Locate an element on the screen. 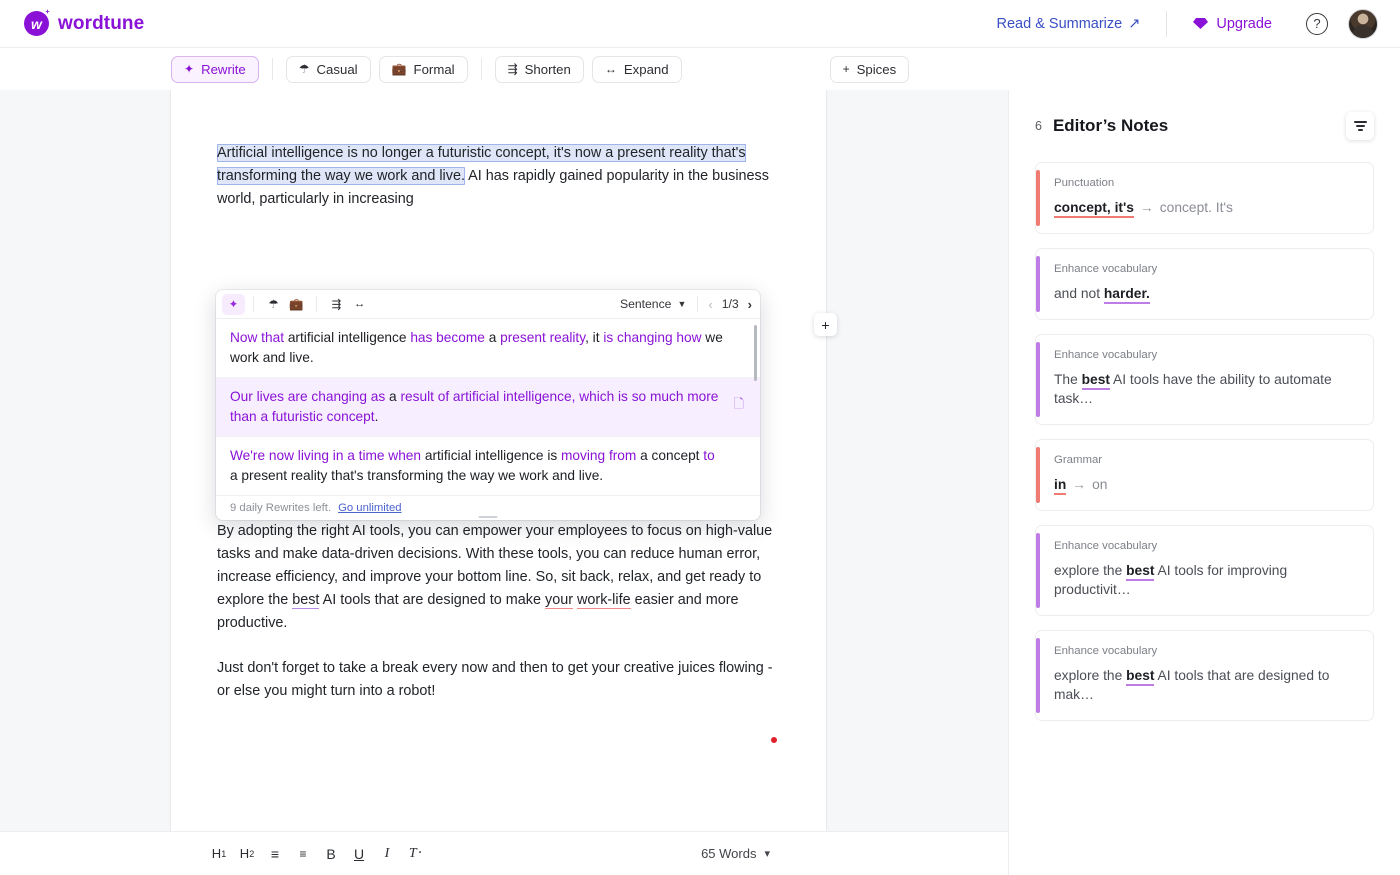 Image resolution: width=1400 pixels, height=875 pixels. help-glyph: ? is located at coordinates (1317, 23).